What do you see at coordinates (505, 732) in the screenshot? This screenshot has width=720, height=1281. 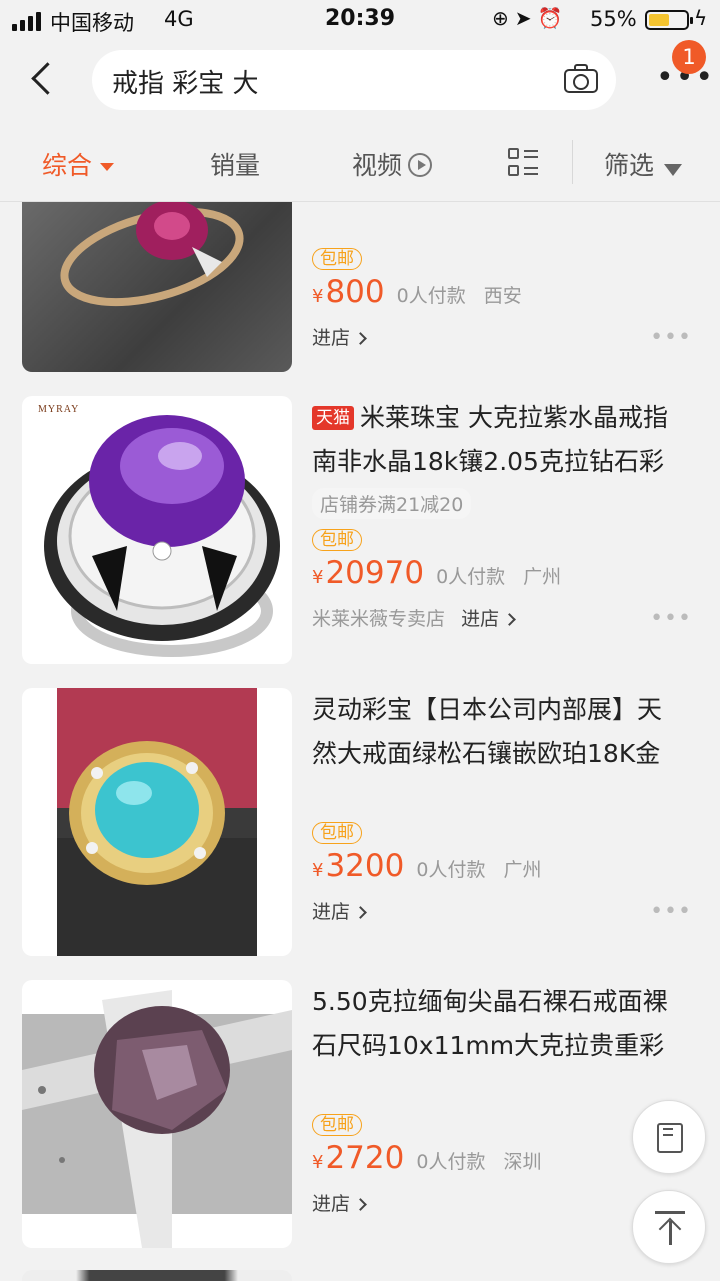 I see `product-title: 灵动彩宝【日本公司内部展】天 然大戒面绿松石镶嵌欧珀18K金` at bounding box center [505, 732].